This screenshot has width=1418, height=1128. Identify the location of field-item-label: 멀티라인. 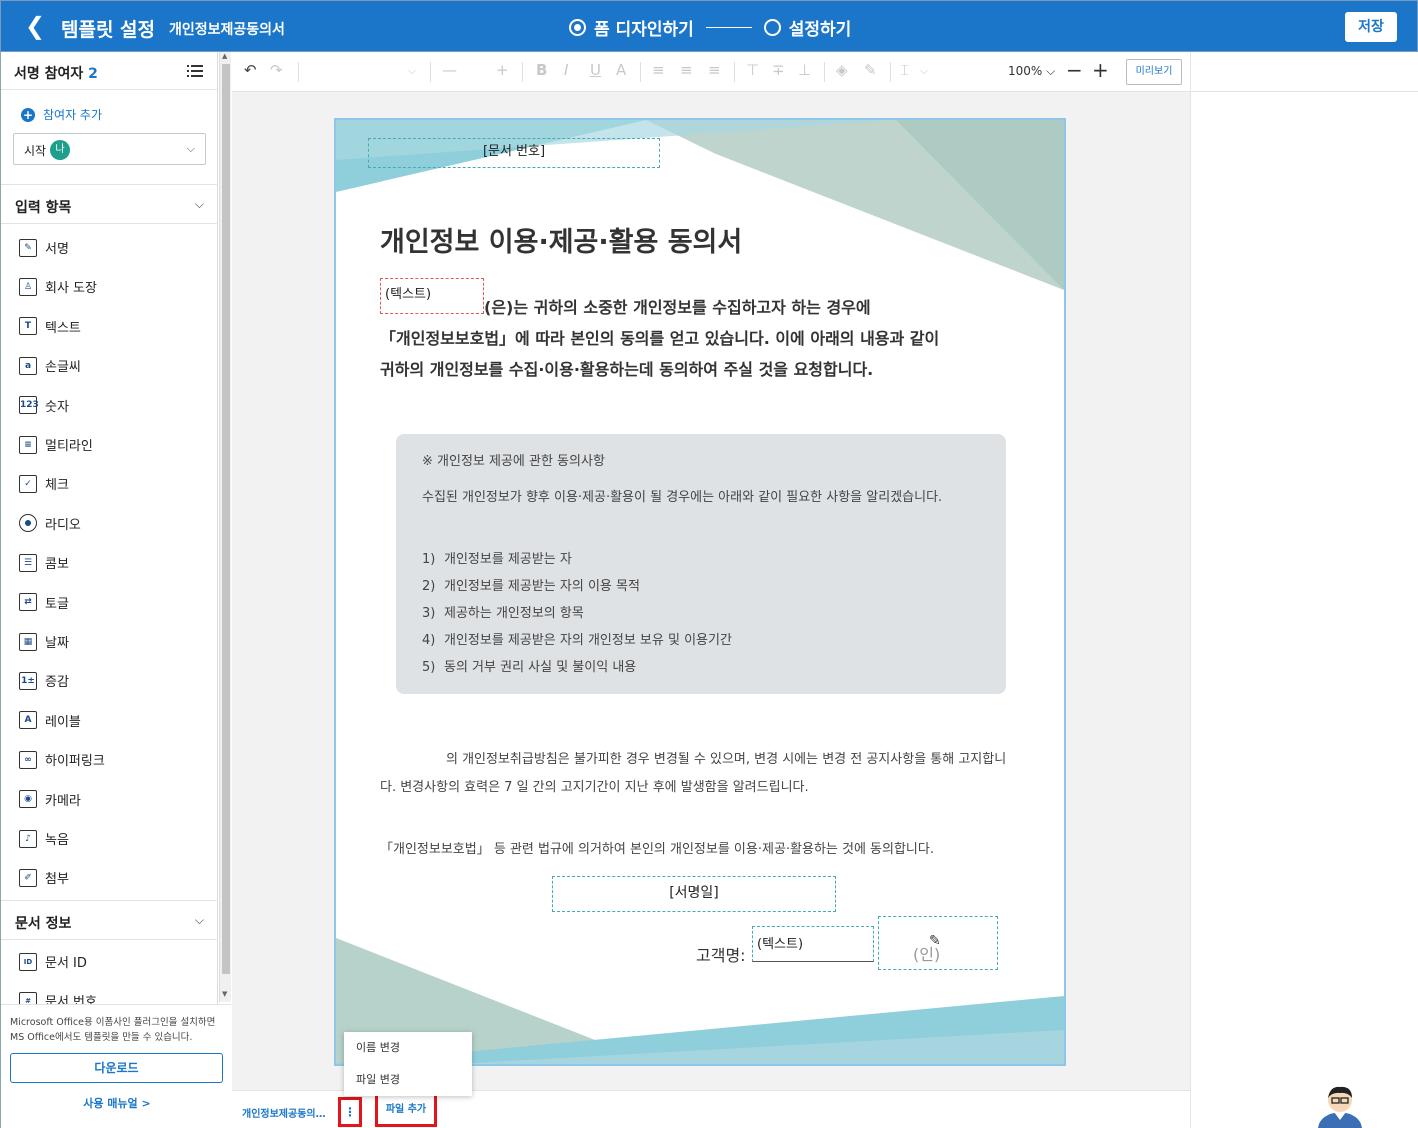
(69, 446).